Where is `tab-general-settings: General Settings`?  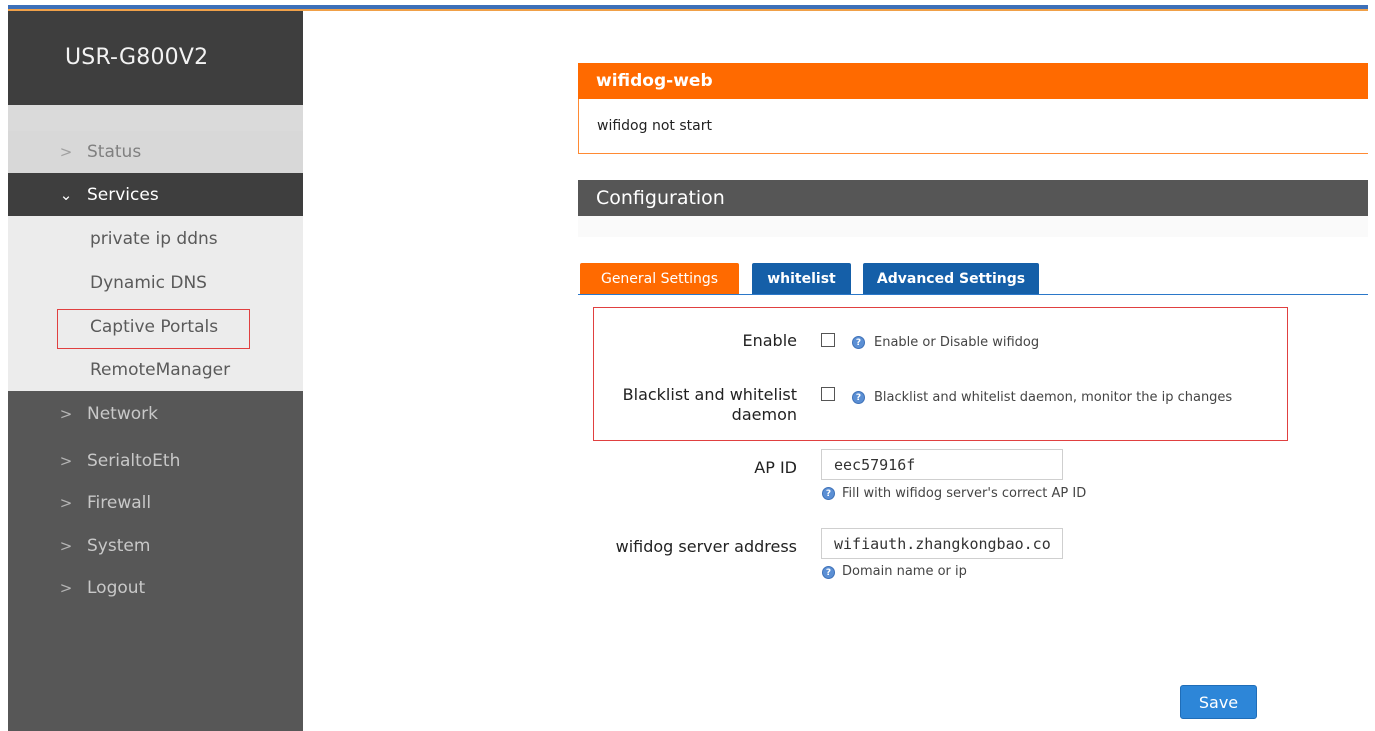 tab-general-settings: General Settings is located at coordinates (659, 278).